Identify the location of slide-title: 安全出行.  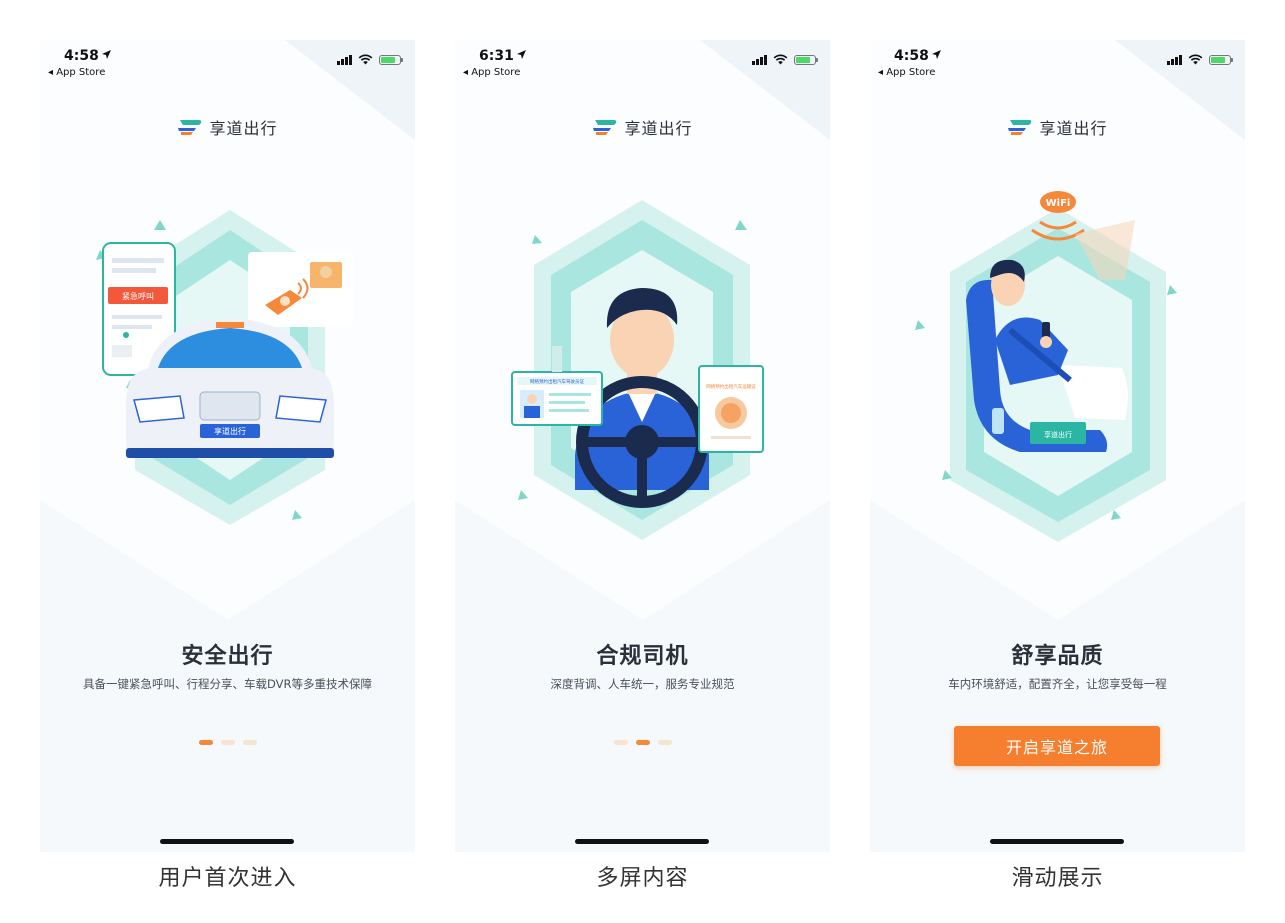
(227, 656).